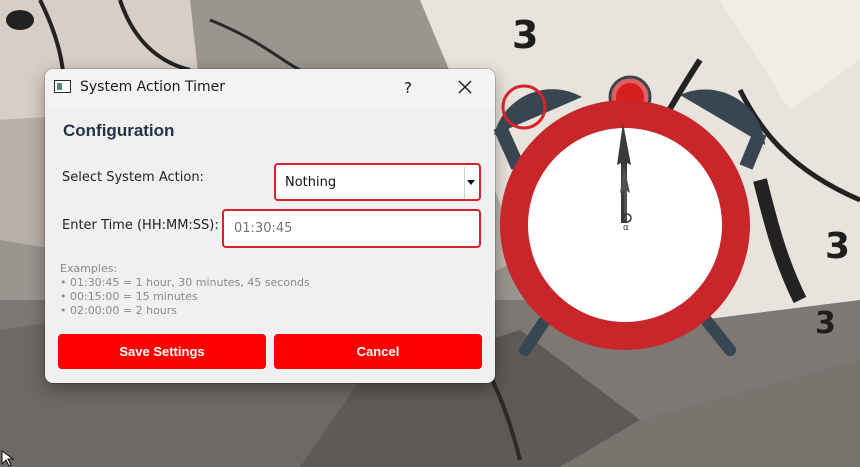  What do you see at coordinates (270, 88) in the screenshot?
I see `title-bar: System Action Timer ?` at bounding box center [270, 88].